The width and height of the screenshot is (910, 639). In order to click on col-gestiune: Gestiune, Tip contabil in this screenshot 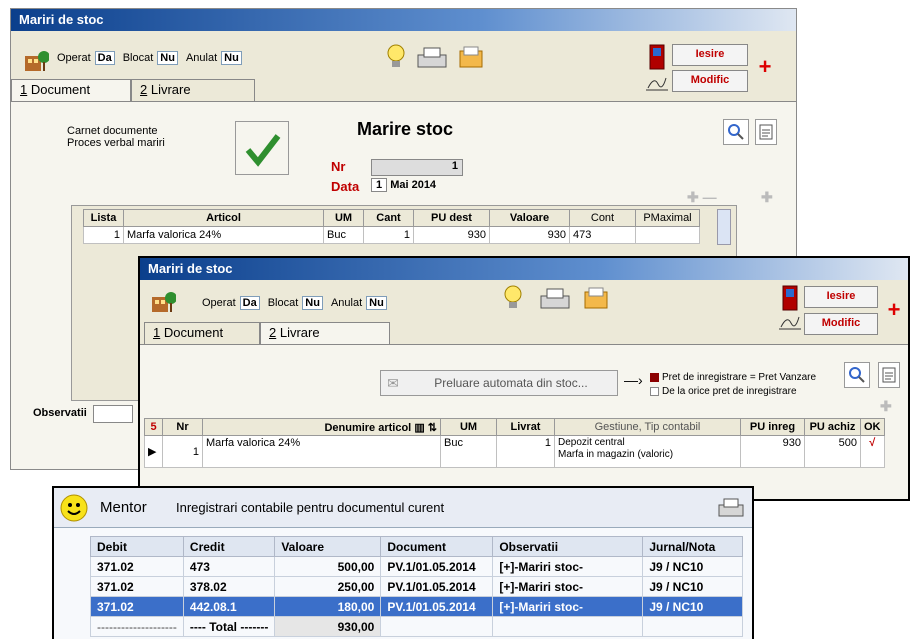, I will do `click(647, 427)`.